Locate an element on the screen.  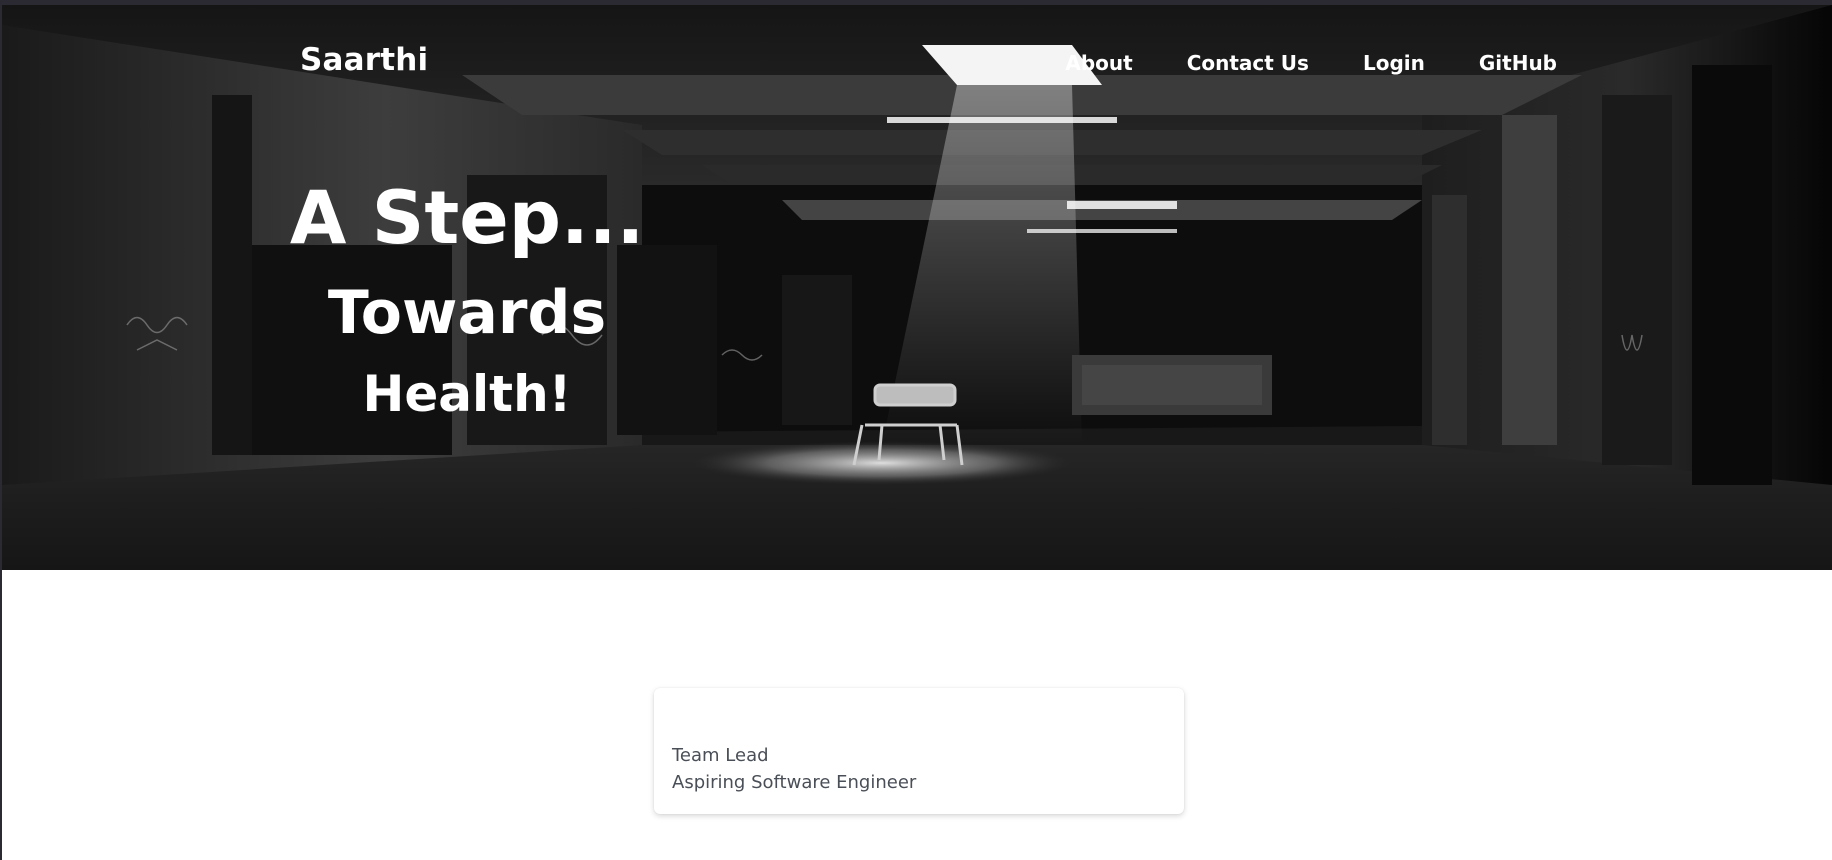
top-nav: About Contact Us Login GitHub is located at coordinates (1284, 63).